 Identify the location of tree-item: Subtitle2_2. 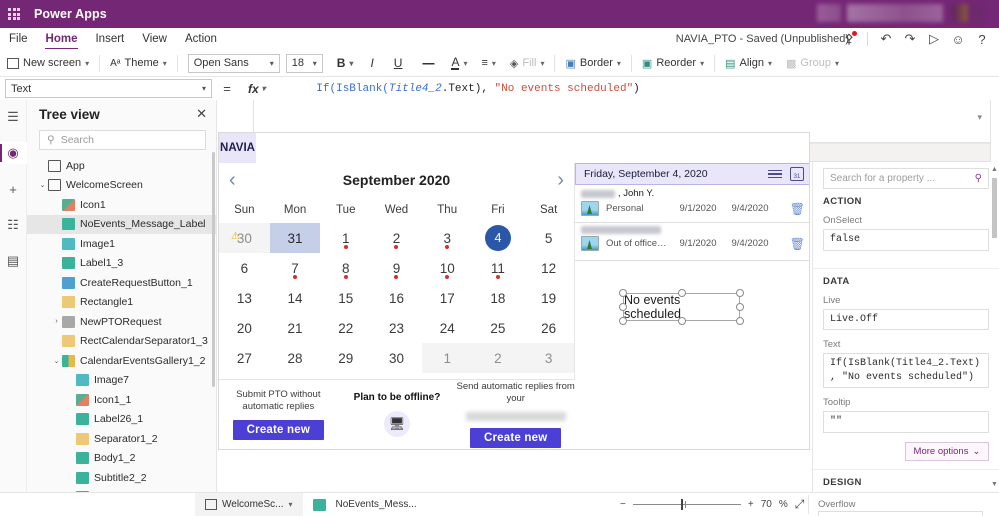
(121, 478).